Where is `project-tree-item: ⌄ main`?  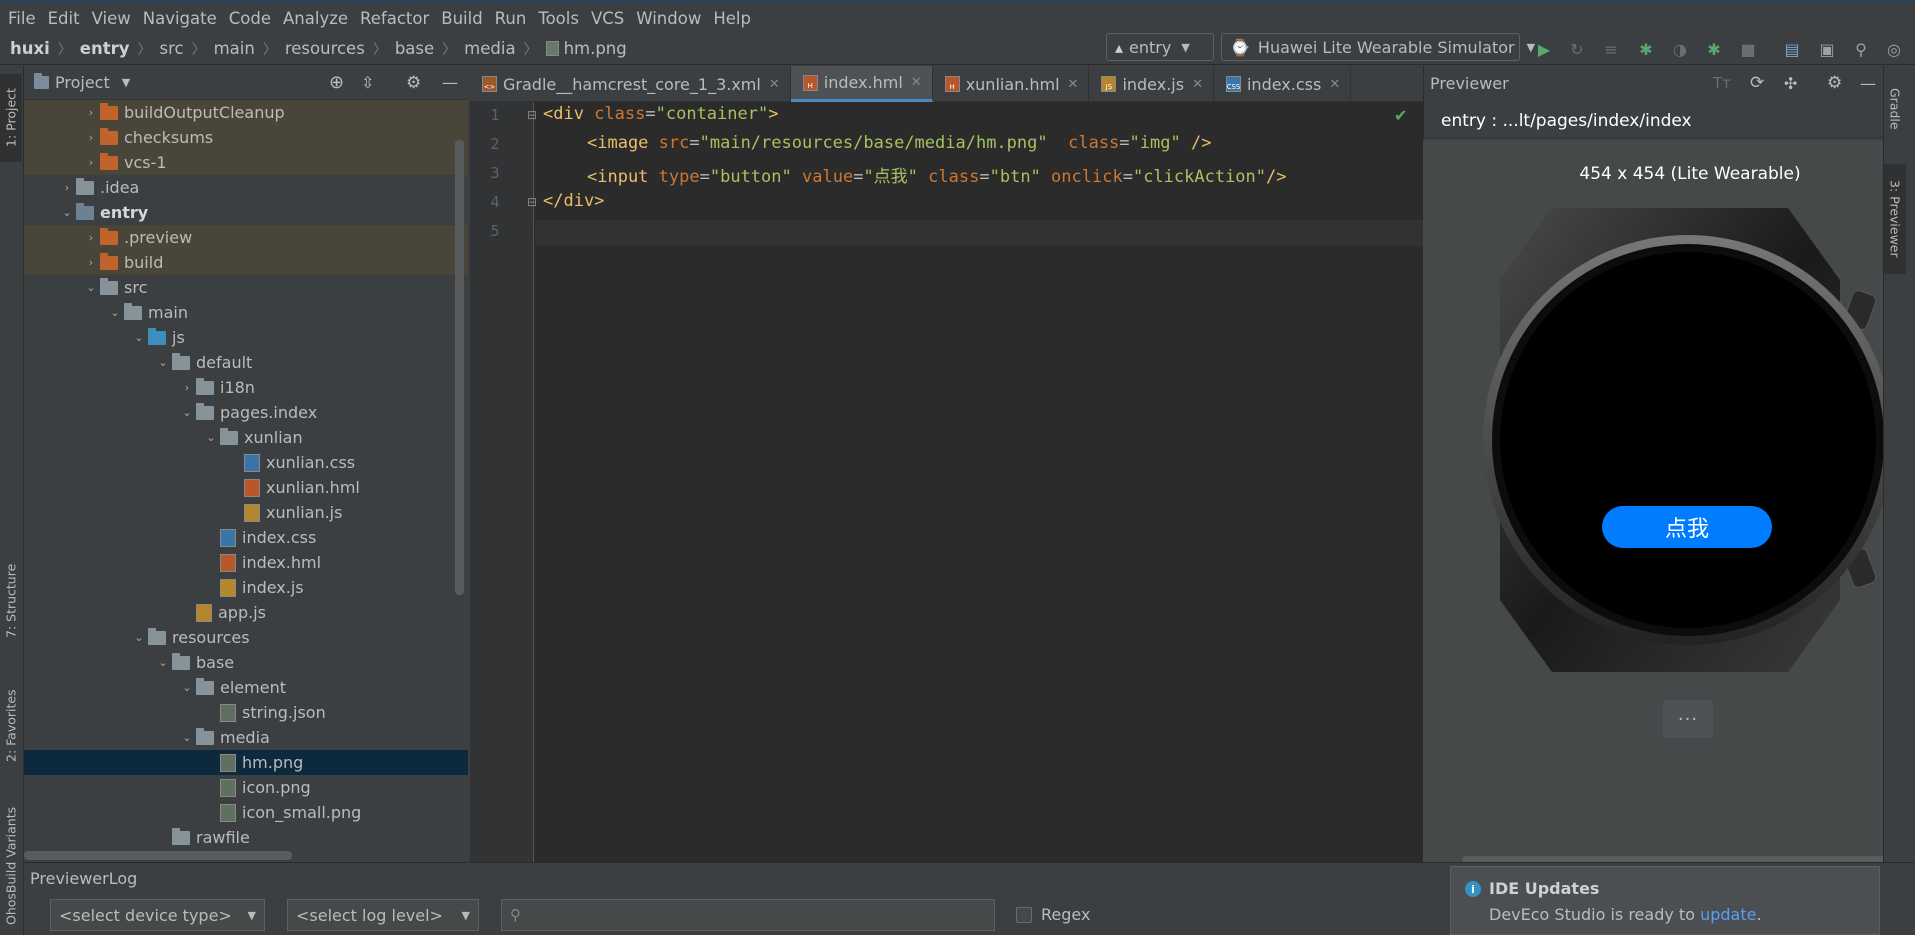 project-tree-item: ⌄ main is located at coordinates (246, 312).